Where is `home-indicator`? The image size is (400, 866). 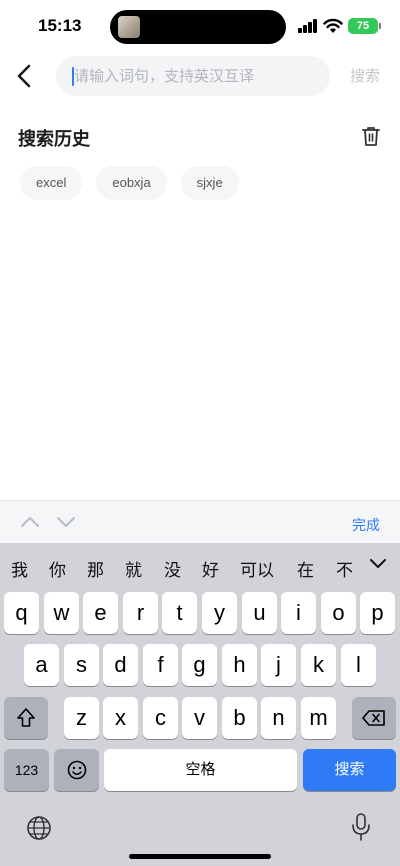
home-indicator is located at coordinates (200, 856).